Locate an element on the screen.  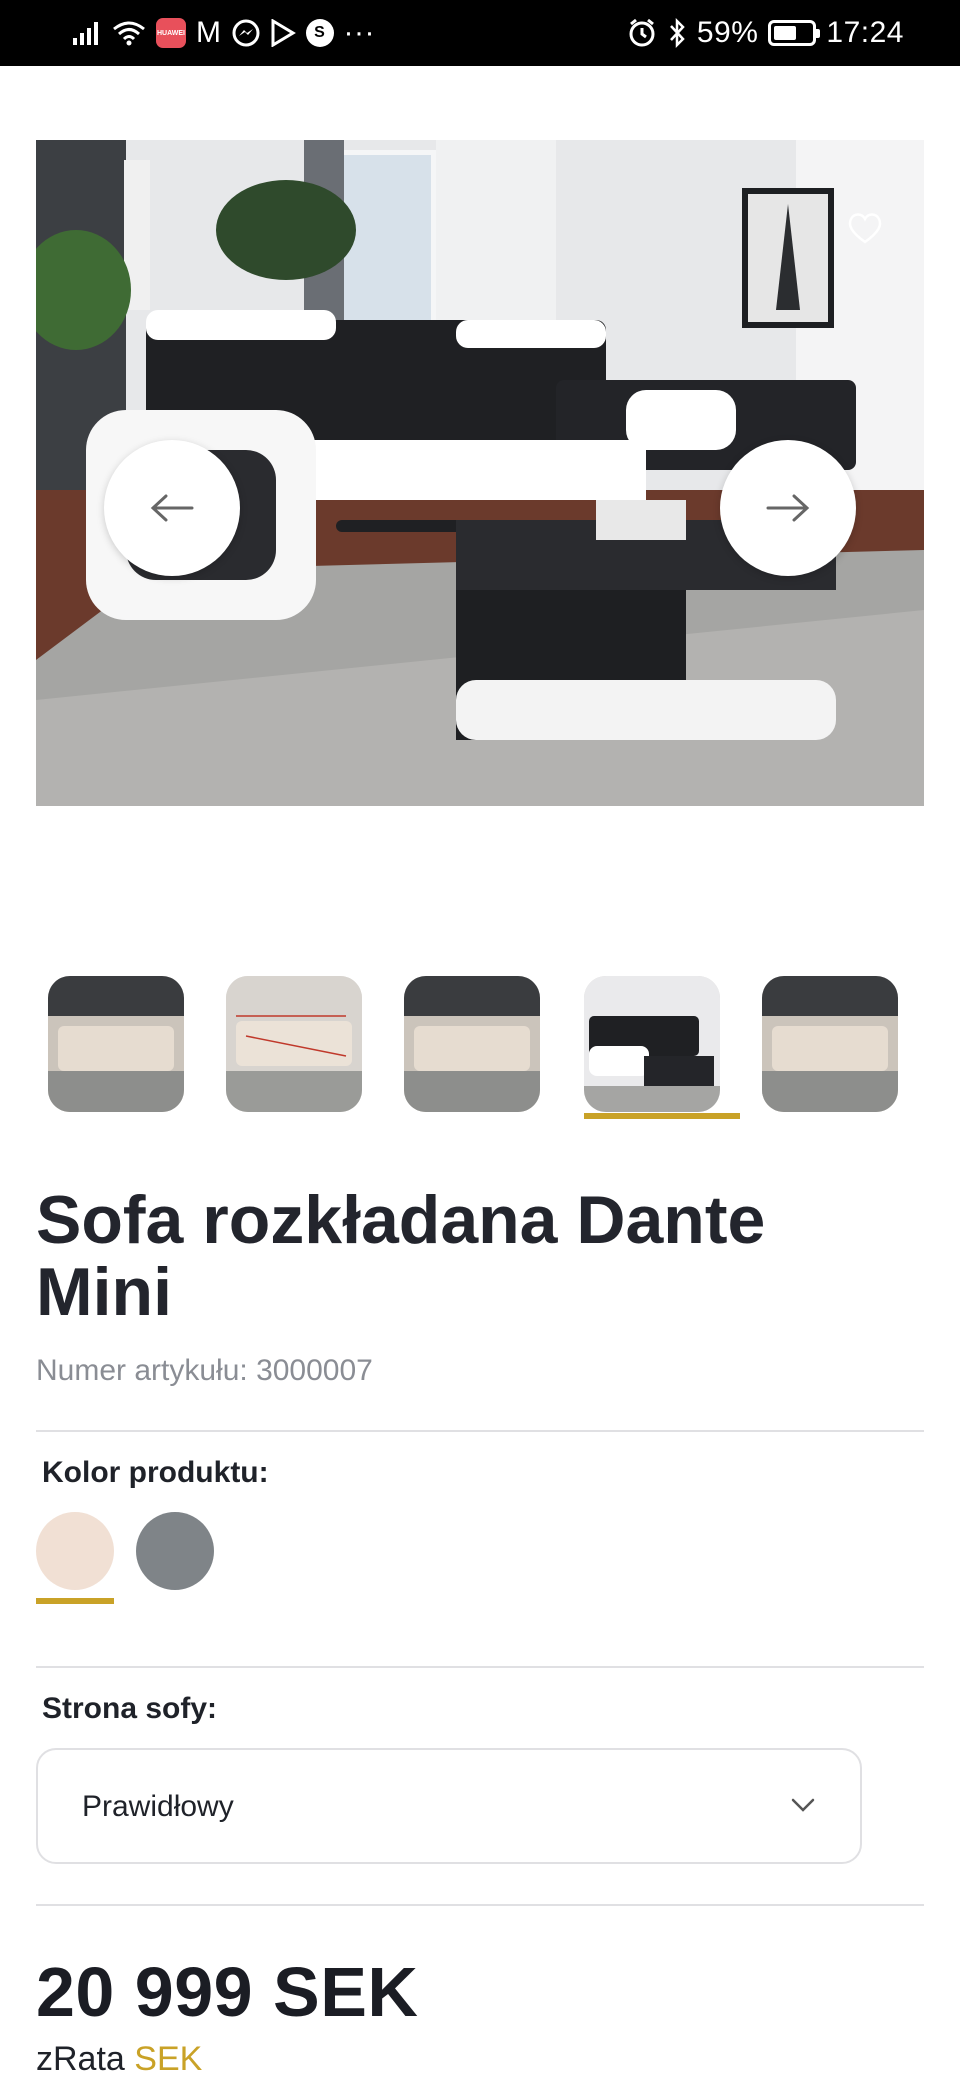
color-swatch-beige is located at coordinates (75, 1551).